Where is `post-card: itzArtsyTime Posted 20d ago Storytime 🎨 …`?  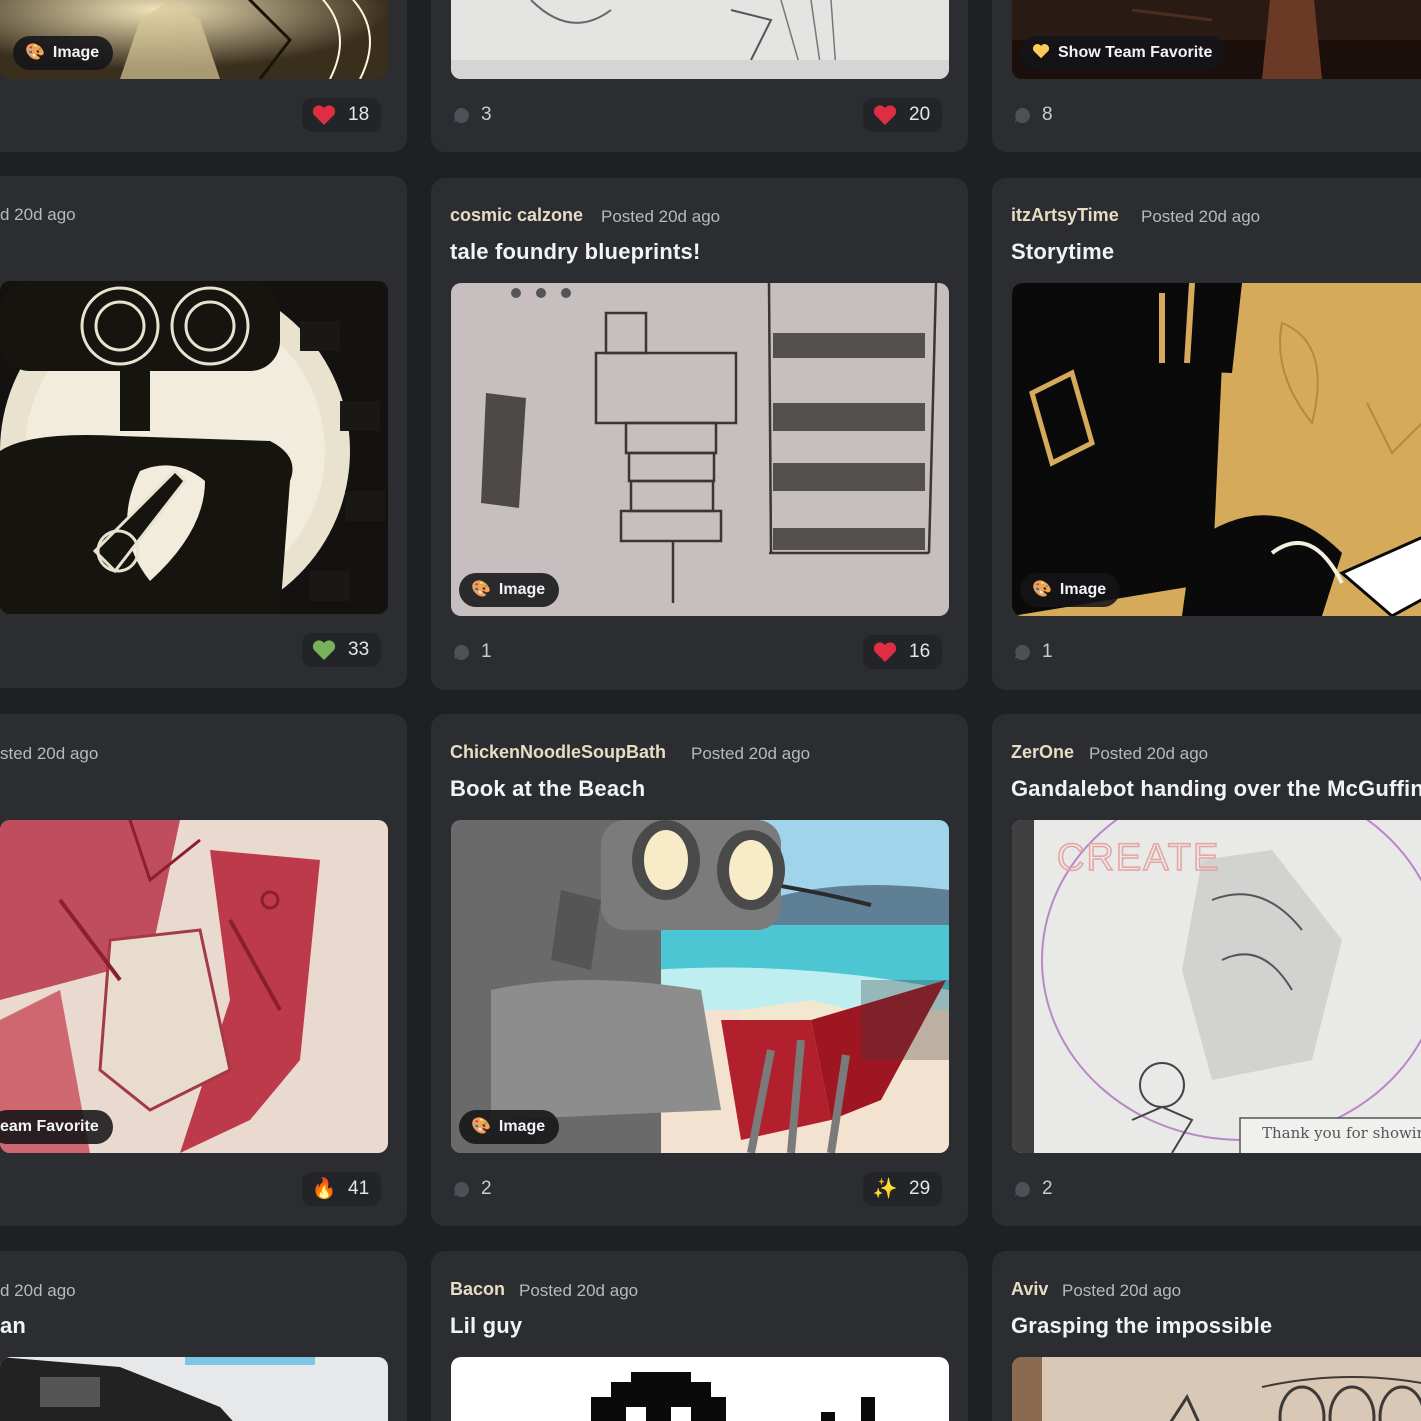 post-card: itzArtsyTime Posted 20d ago Storytime 🎨 … is located at coordinates (1206, 434).